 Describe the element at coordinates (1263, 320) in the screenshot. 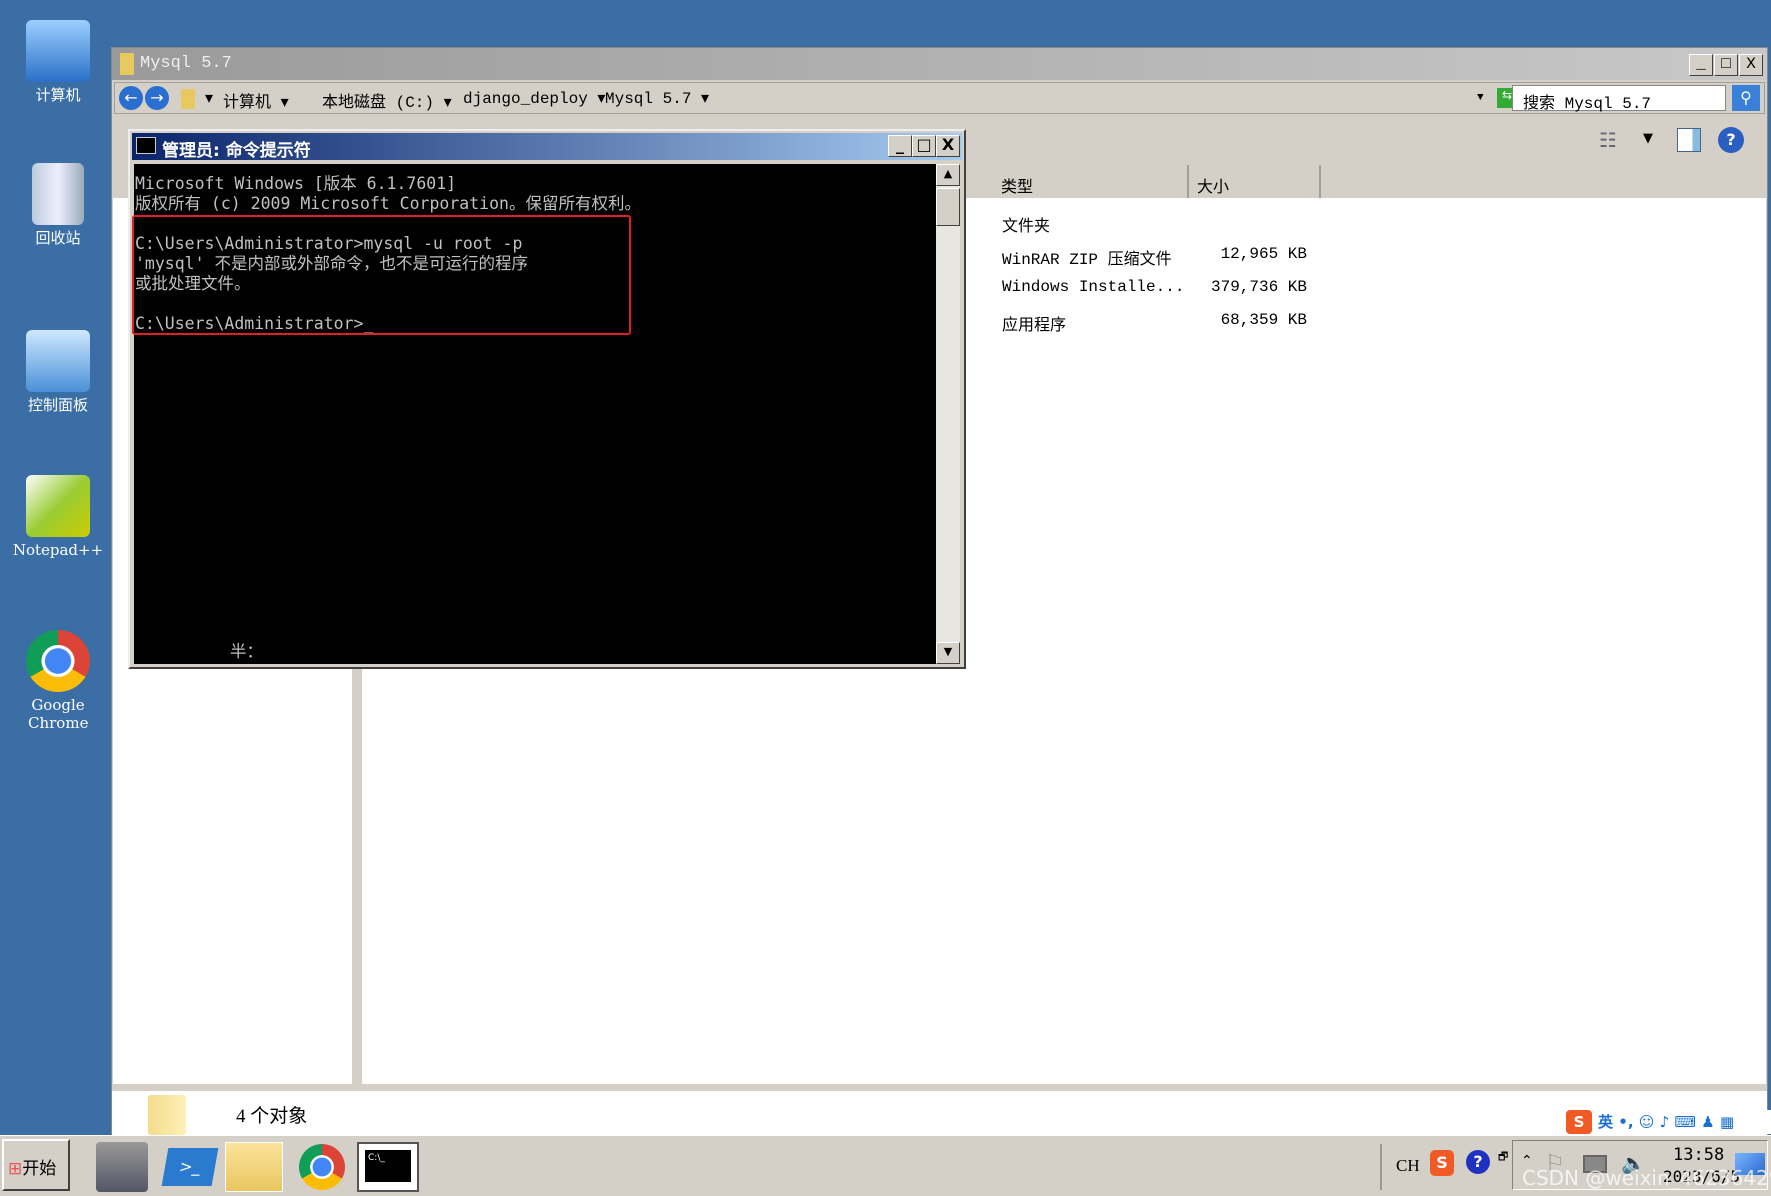

I see `file-size: 68,359 KB` at that location.